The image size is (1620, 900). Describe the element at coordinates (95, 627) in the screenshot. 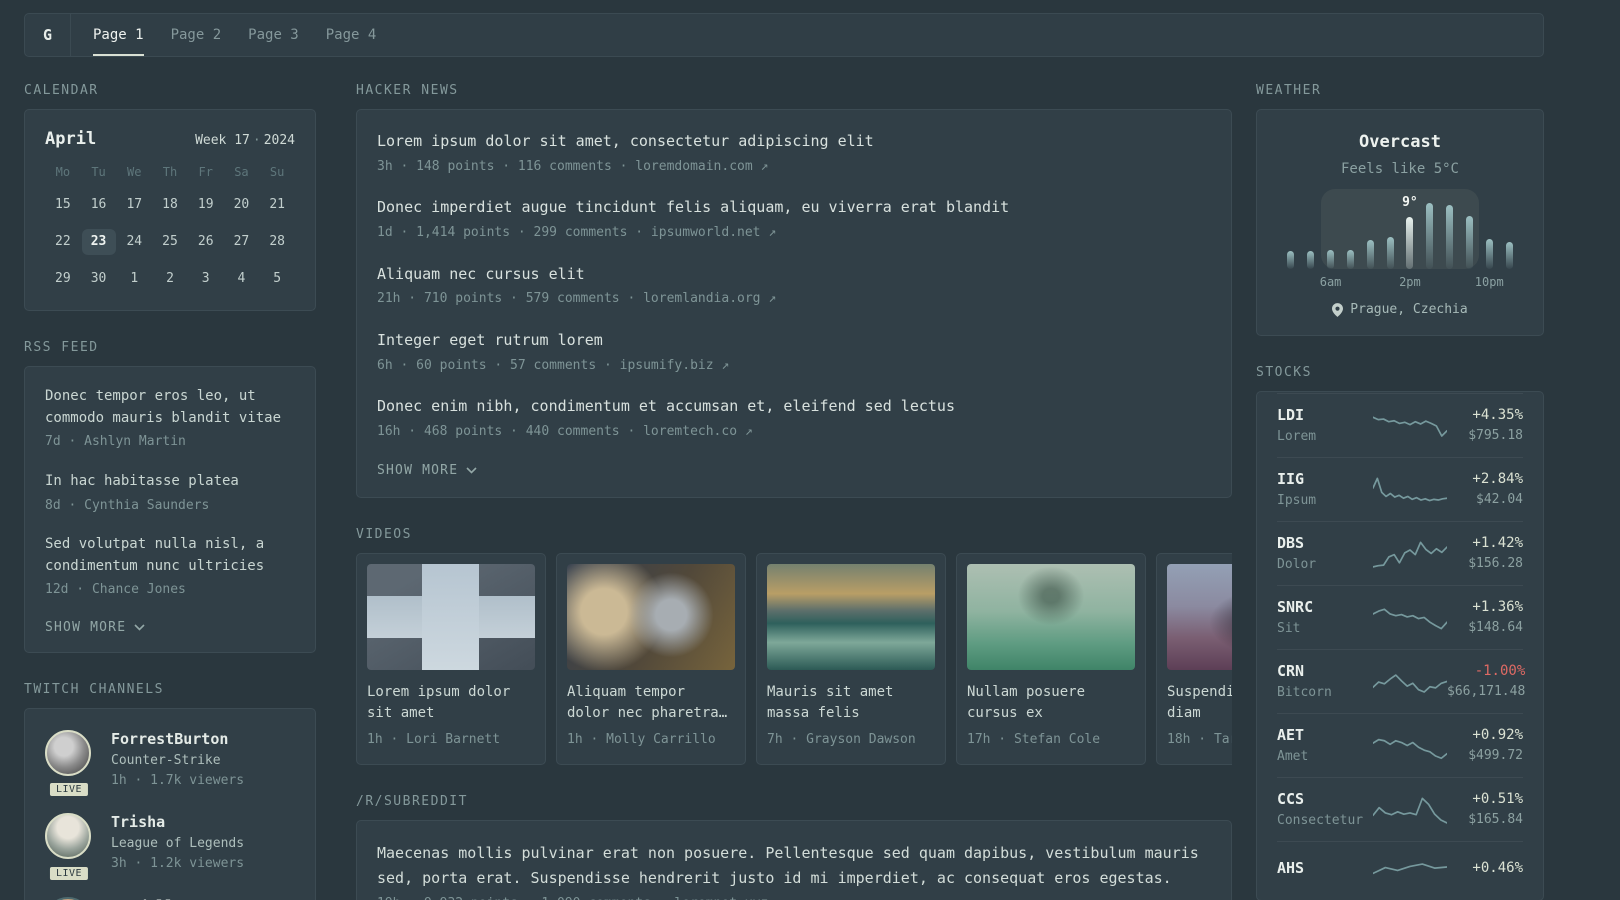

I see `rss-show-more-button: SHOW MORE` at that location.